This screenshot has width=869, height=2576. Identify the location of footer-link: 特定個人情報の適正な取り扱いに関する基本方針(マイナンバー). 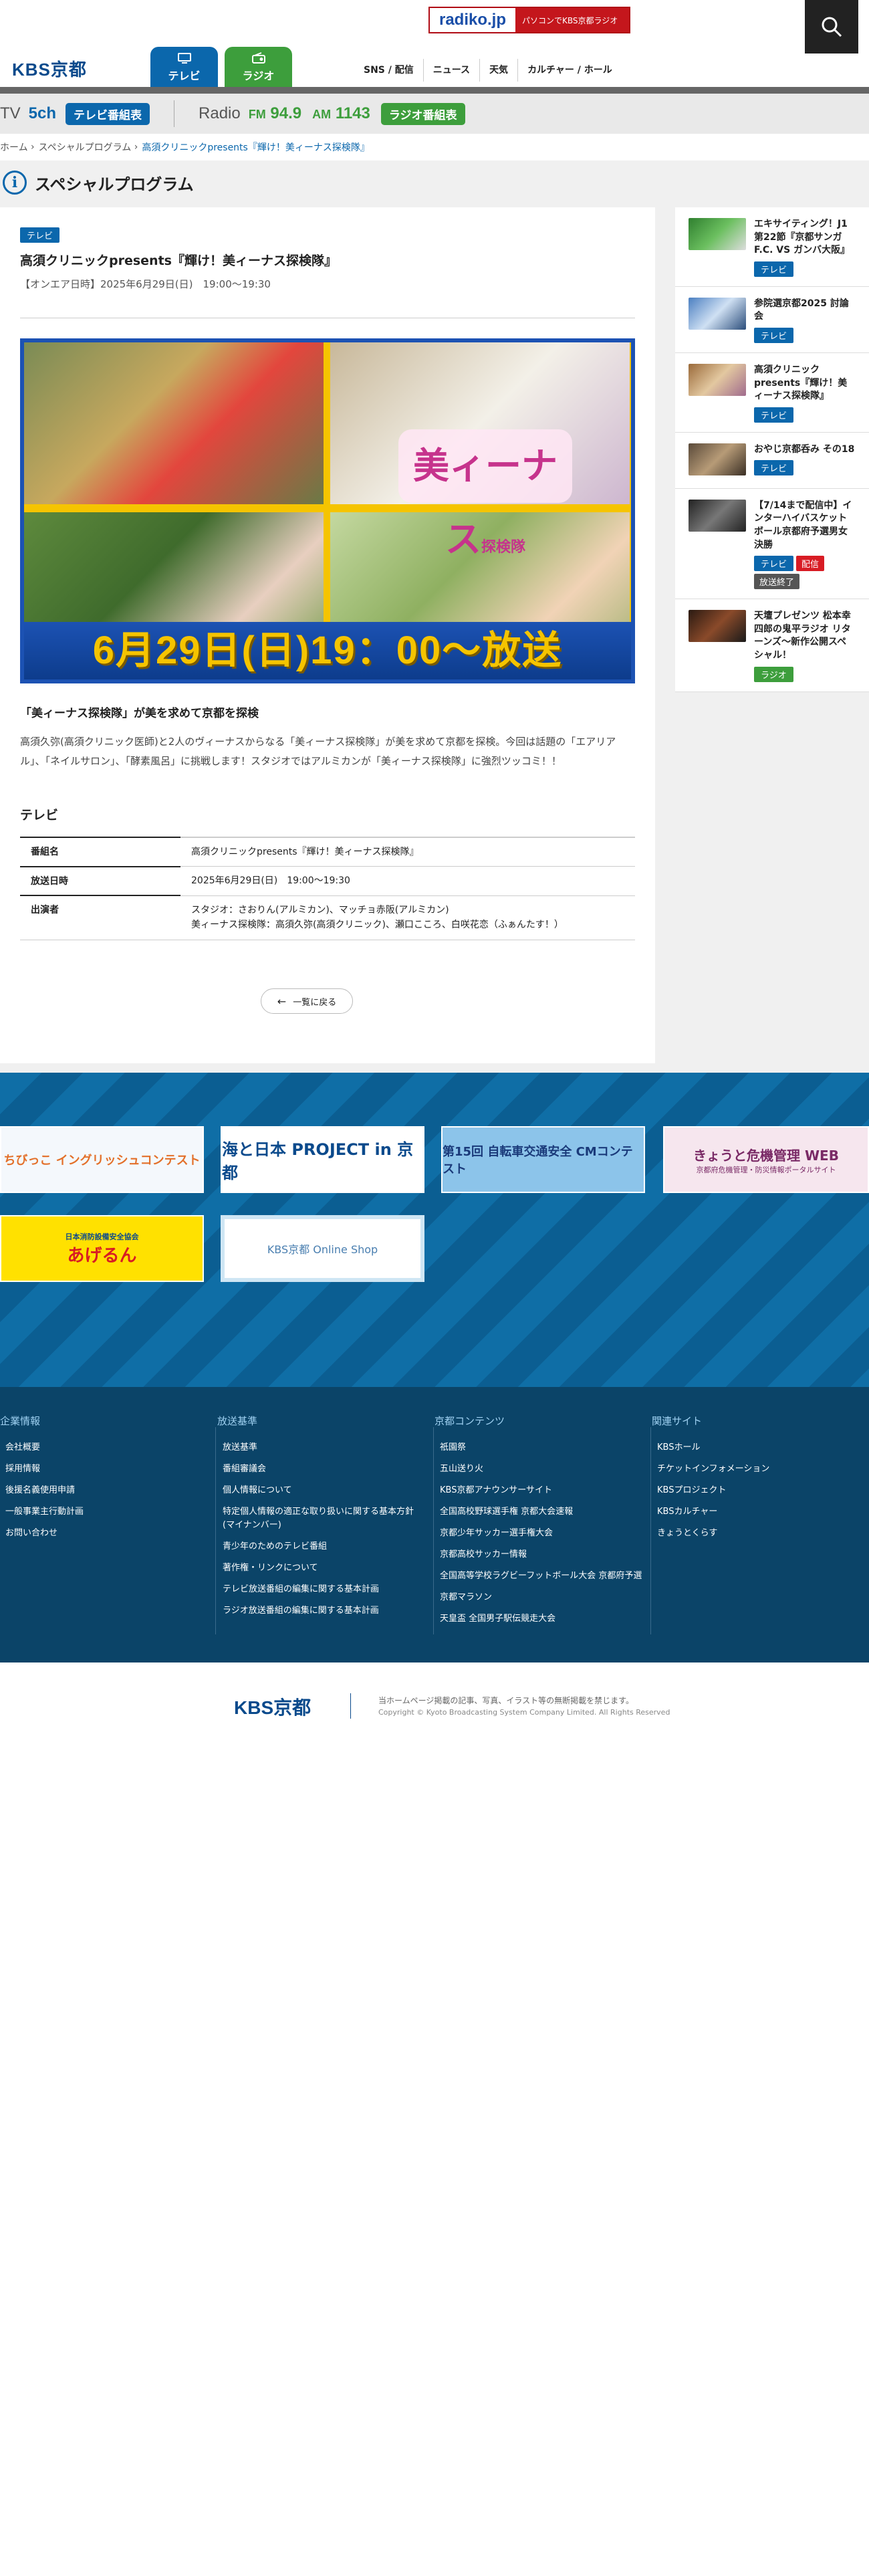
(320, 1518).